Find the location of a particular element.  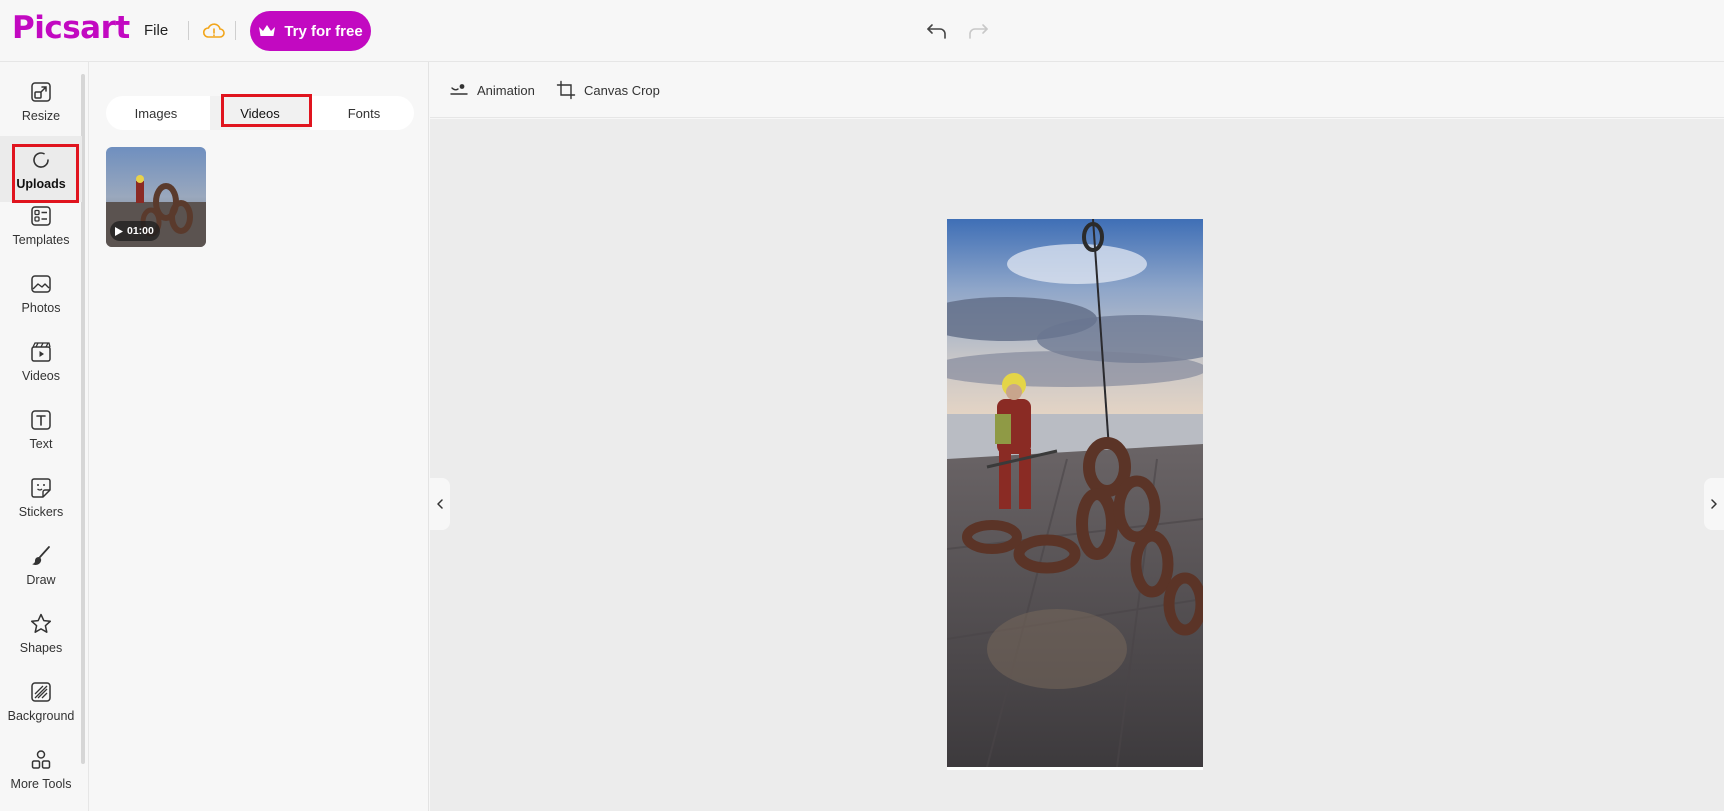

sidebar-item-label: Stickers is located at coordinates (41, 512).